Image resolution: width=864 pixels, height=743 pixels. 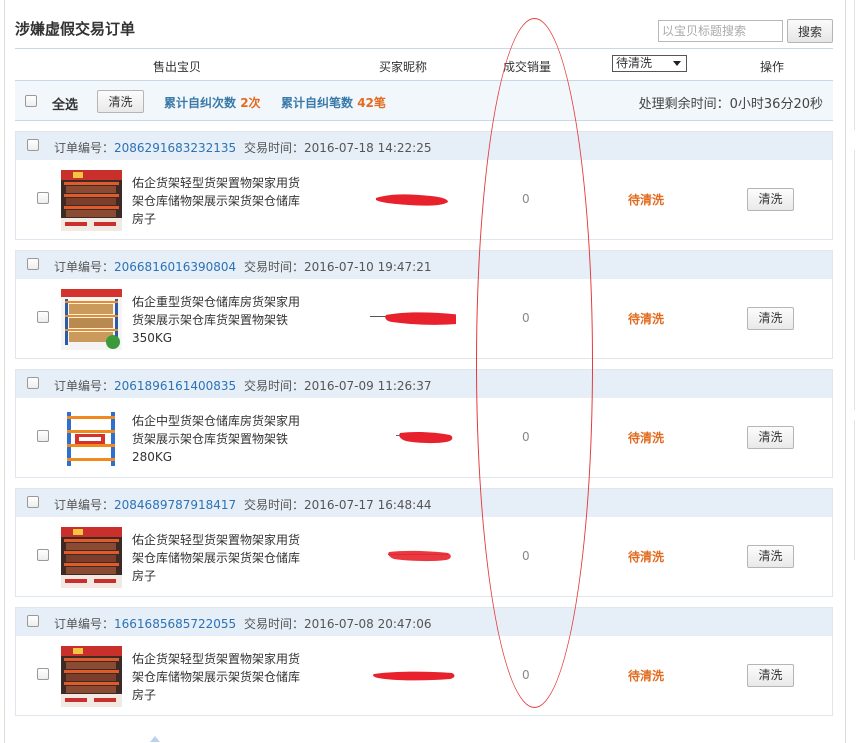 What do you see at coordinates (221, 439) in the screenshot?
I see `product-title-link: 佑企中型货架仓储库房货架家用货架展示架仓库货架置物架铁280KG` at bounding box center [221, 439].